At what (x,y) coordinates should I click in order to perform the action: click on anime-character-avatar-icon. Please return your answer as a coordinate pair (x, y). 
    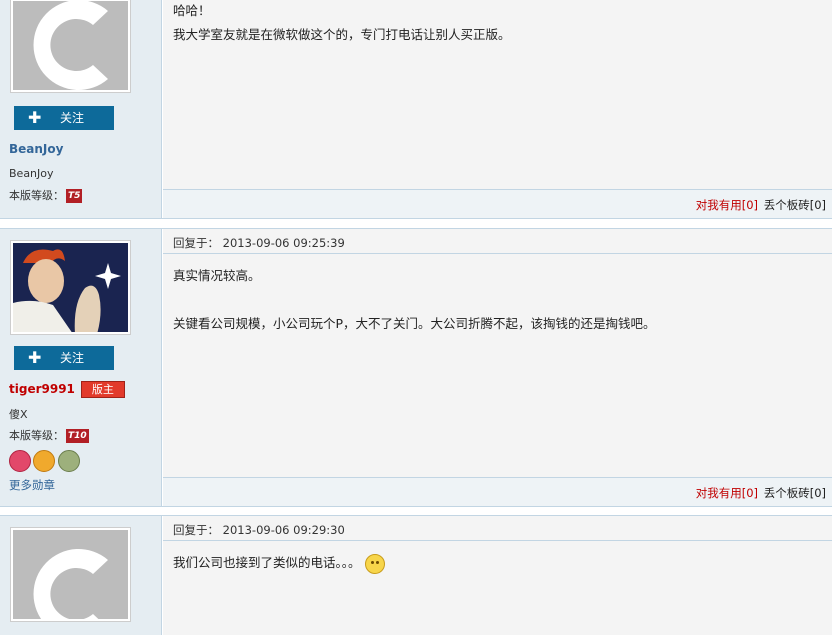
    Looking at the image, I should click on (70, 287).